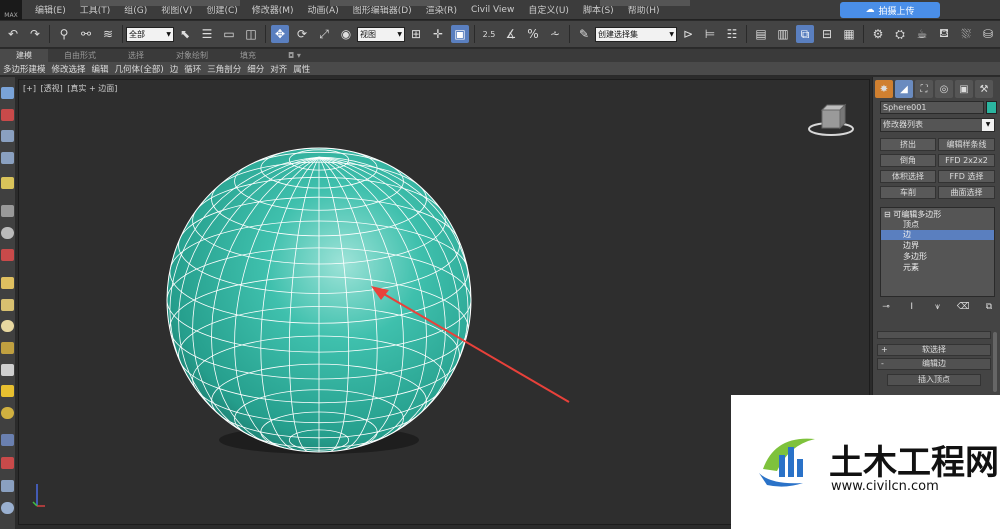  What do you see at coordinates (50, 9) in the screenshot?
I see `menu-edit: 编辑(E)` at bounding box center [50, 9].